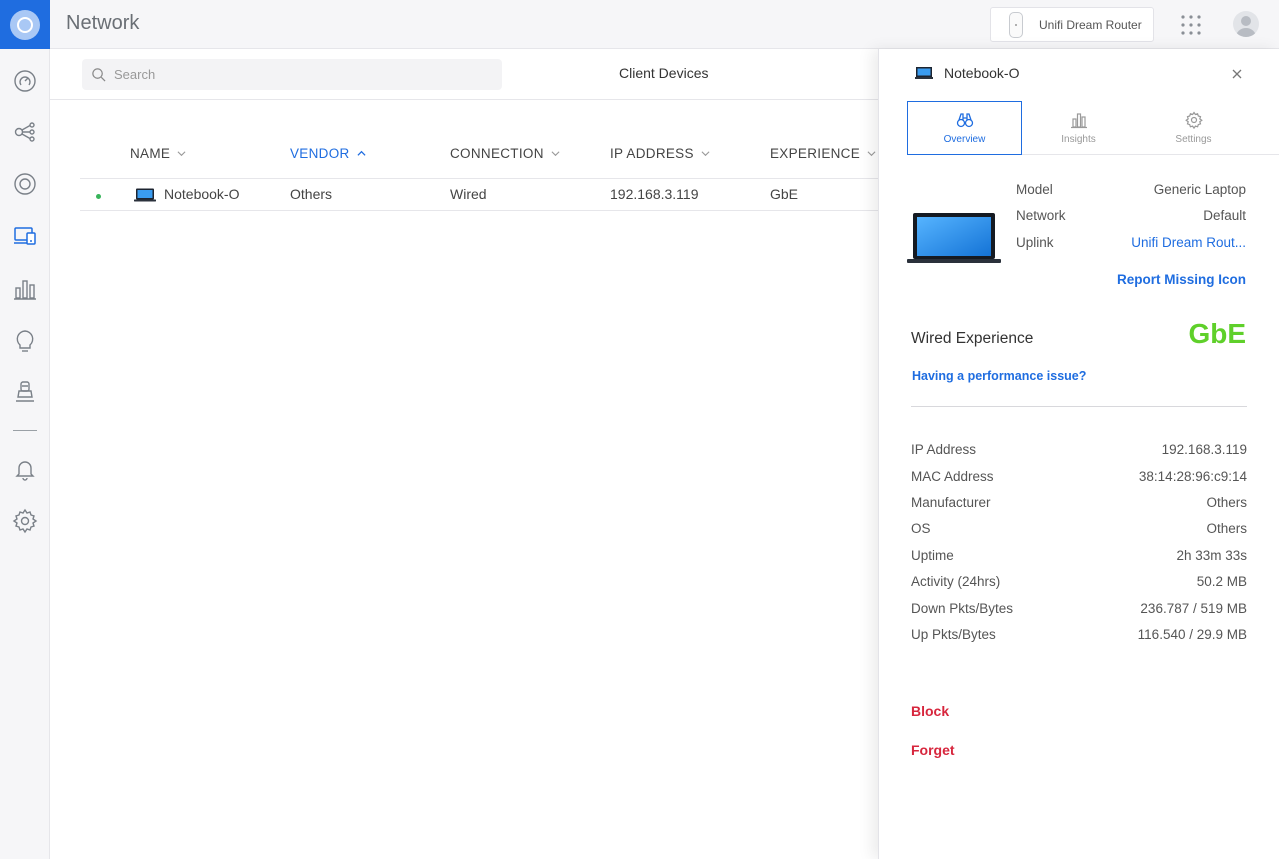 The height and width of the screenshot is (859, 1279). I want to click on statistics-icon, so click(25, 289).